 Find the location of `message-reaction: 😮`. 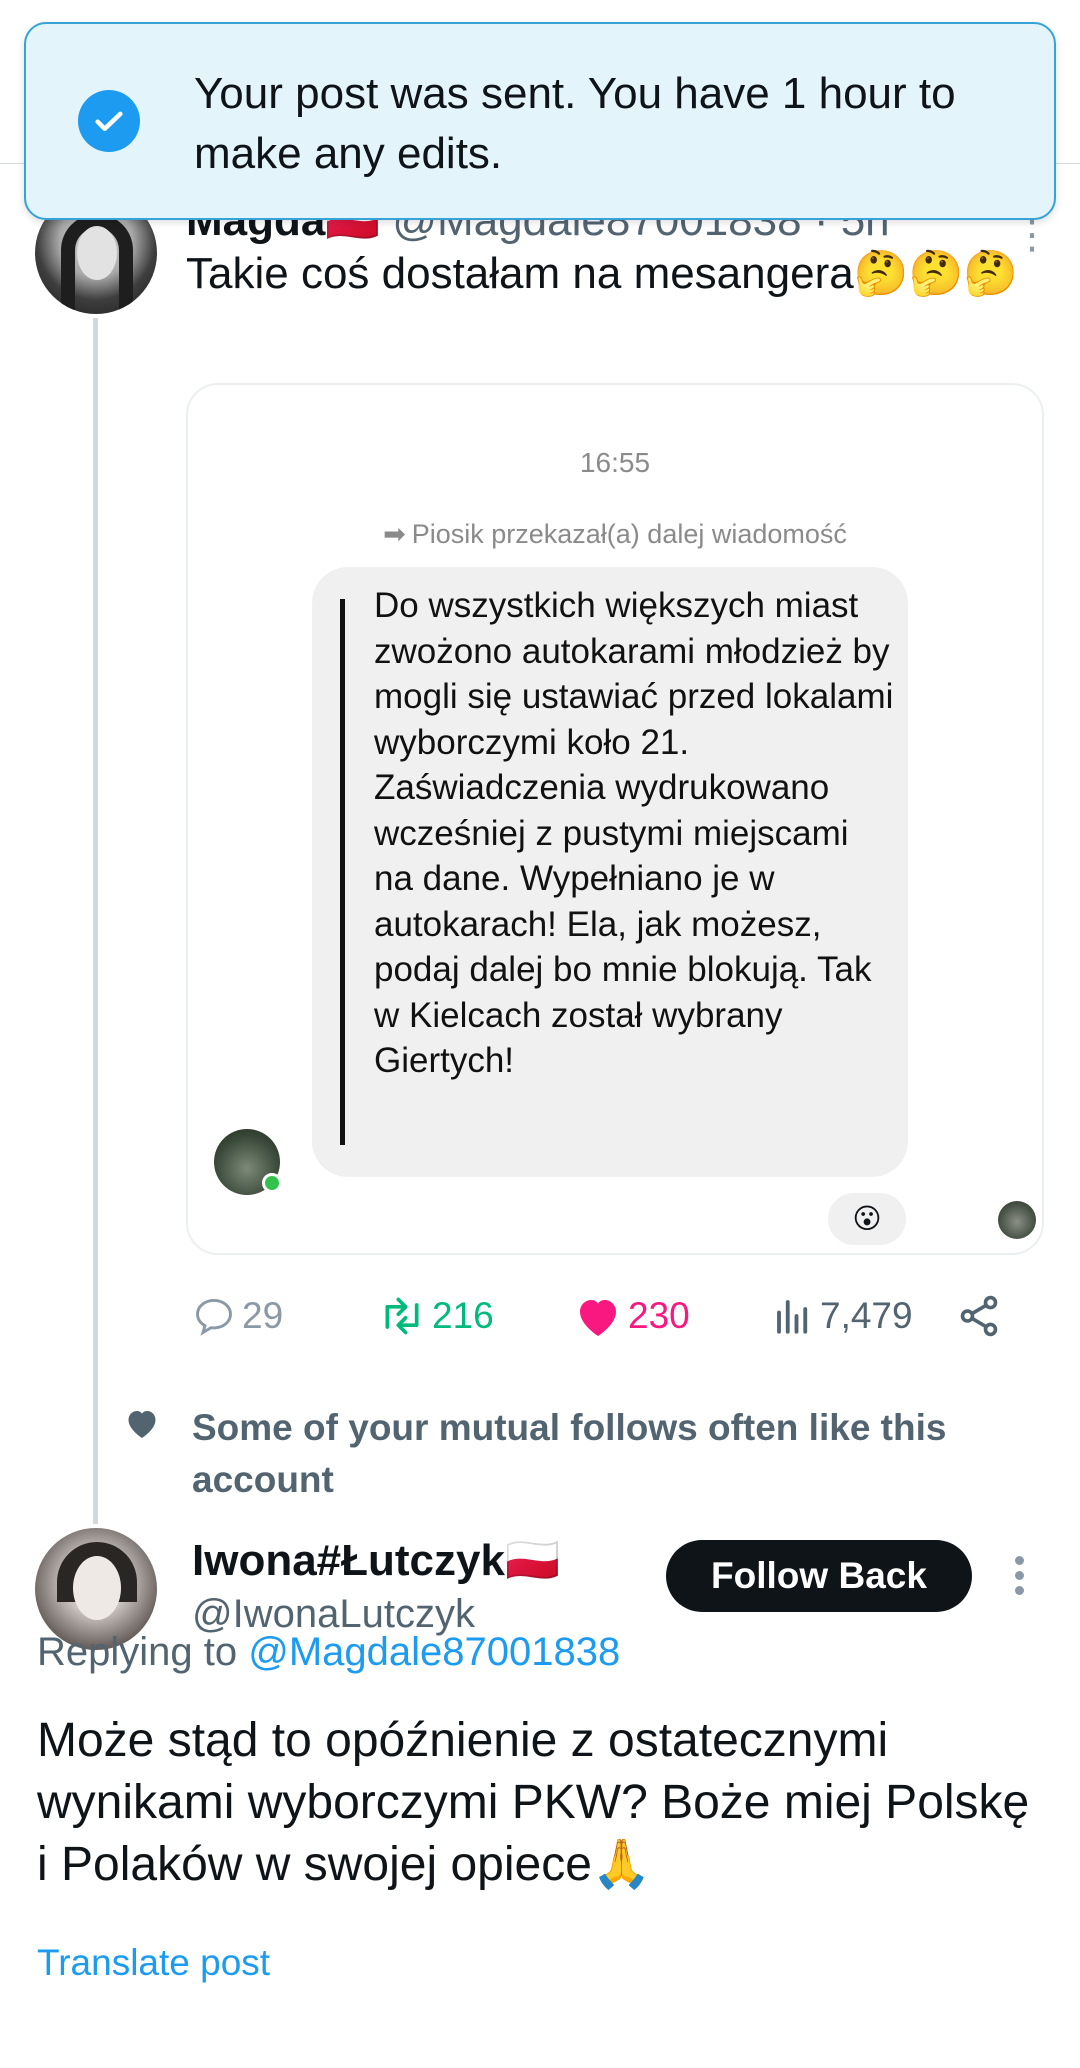

message-reaction: 😮 is located at coordinates (867, 1219).